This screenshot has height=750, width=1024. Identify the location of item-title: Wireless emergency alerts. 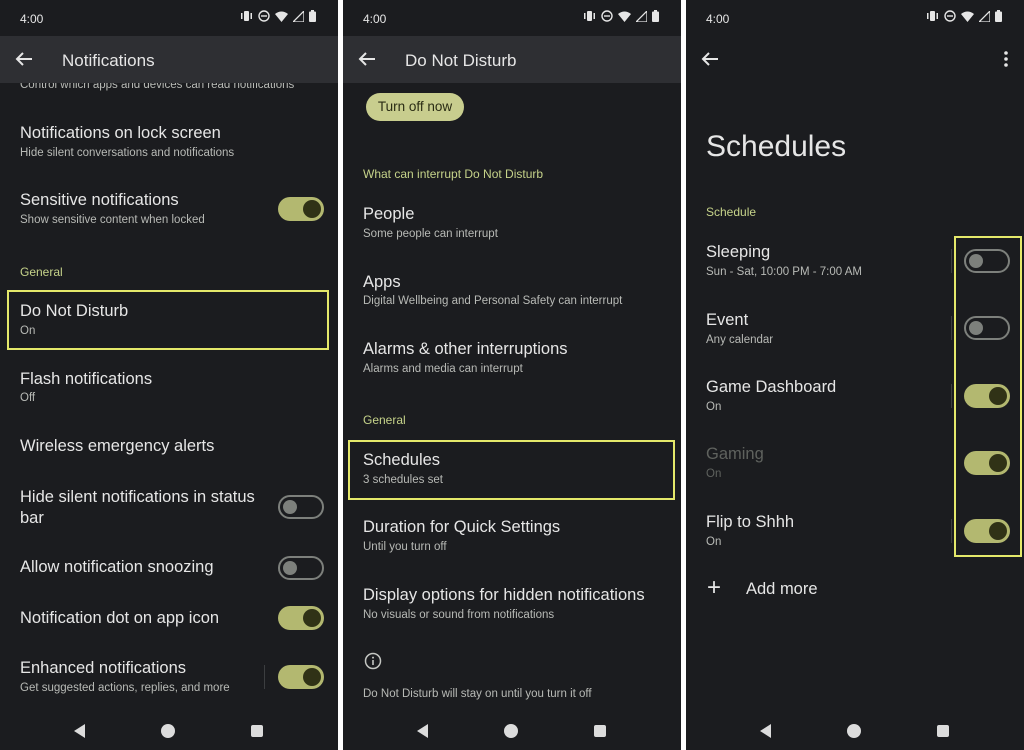
(117, 446).